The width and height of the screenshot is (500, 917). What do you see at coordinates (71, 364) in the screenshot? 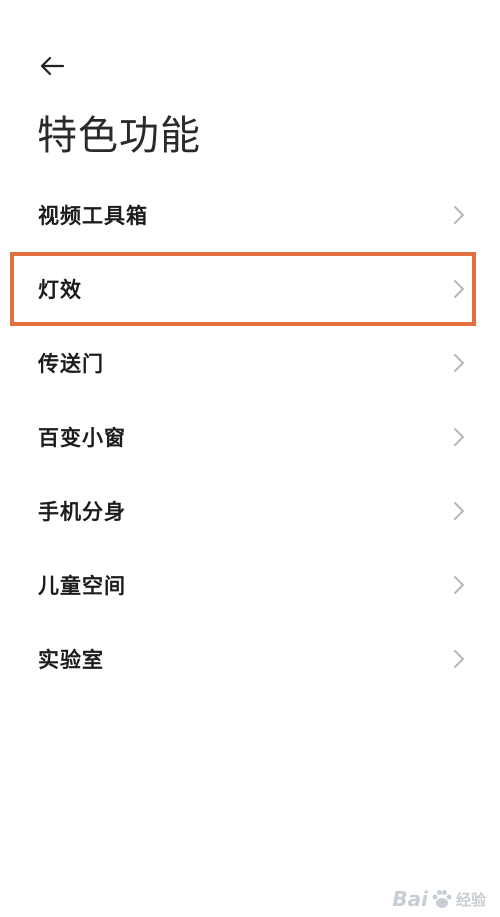
I see `menu-item-label: 传送门` at bounding box center [71, 364].